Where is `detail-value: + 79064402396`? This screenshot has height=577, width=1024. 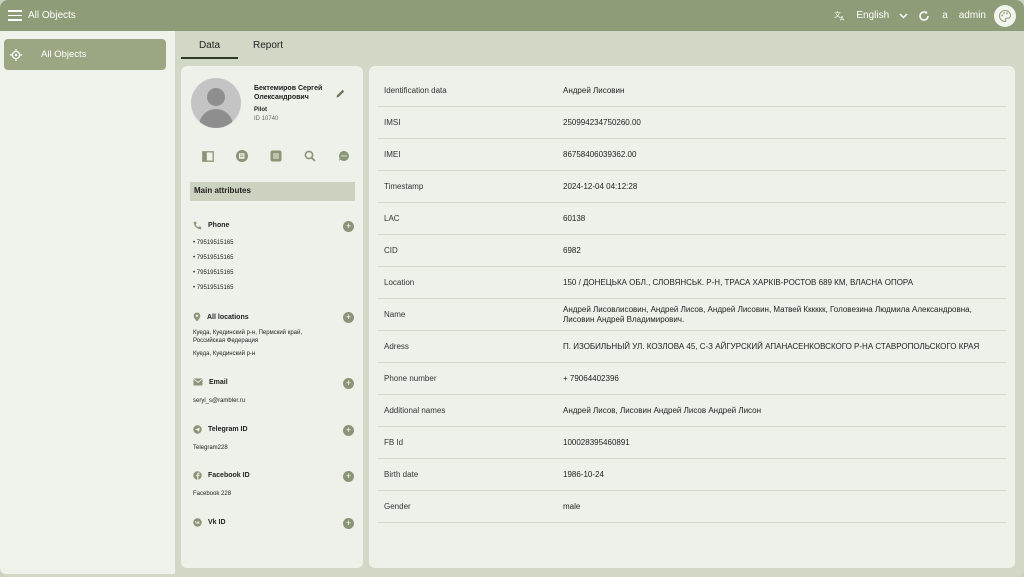 detail-value: + 79064402396 is located at coordinates (591, 378).